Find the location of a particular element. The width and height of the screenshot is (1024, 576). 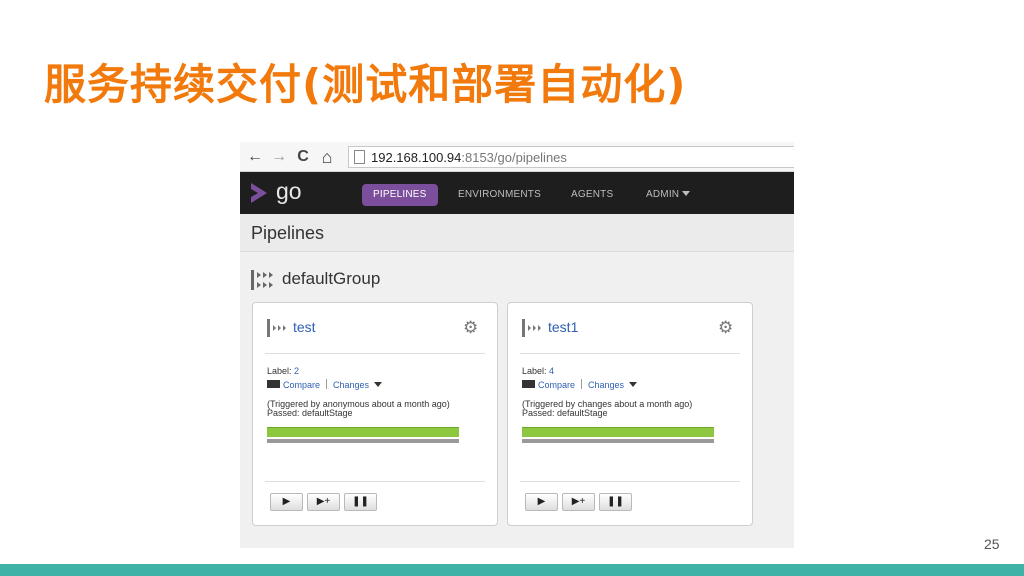

go-top-nav: go PIPELINES ENVIRONMENTS AGENTS ADMIN is located at coordinates (517, 193).